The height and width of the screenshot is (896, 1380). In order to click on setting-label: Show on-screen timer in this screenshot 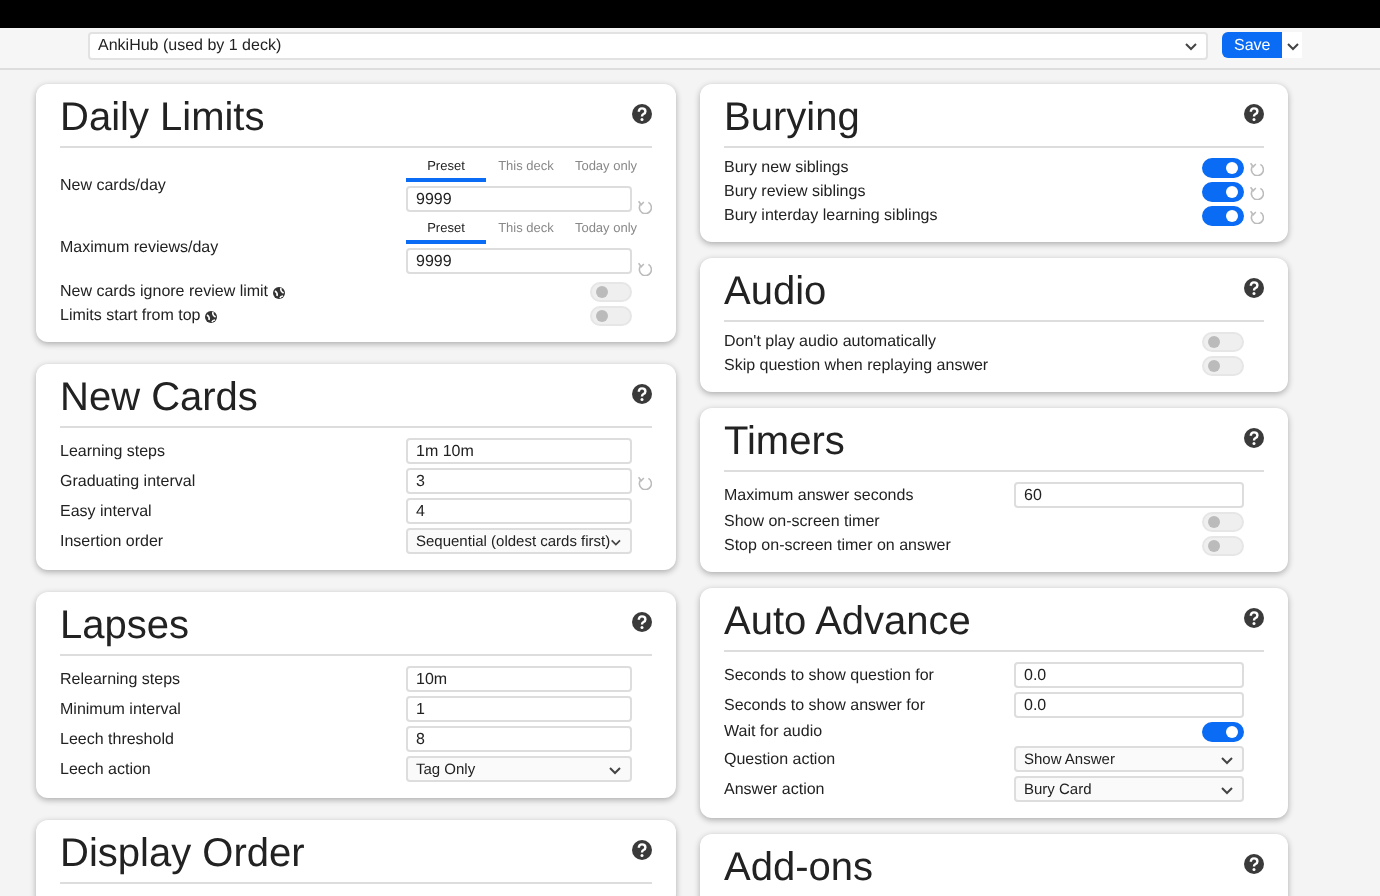, I will do `click(802, 522)`.